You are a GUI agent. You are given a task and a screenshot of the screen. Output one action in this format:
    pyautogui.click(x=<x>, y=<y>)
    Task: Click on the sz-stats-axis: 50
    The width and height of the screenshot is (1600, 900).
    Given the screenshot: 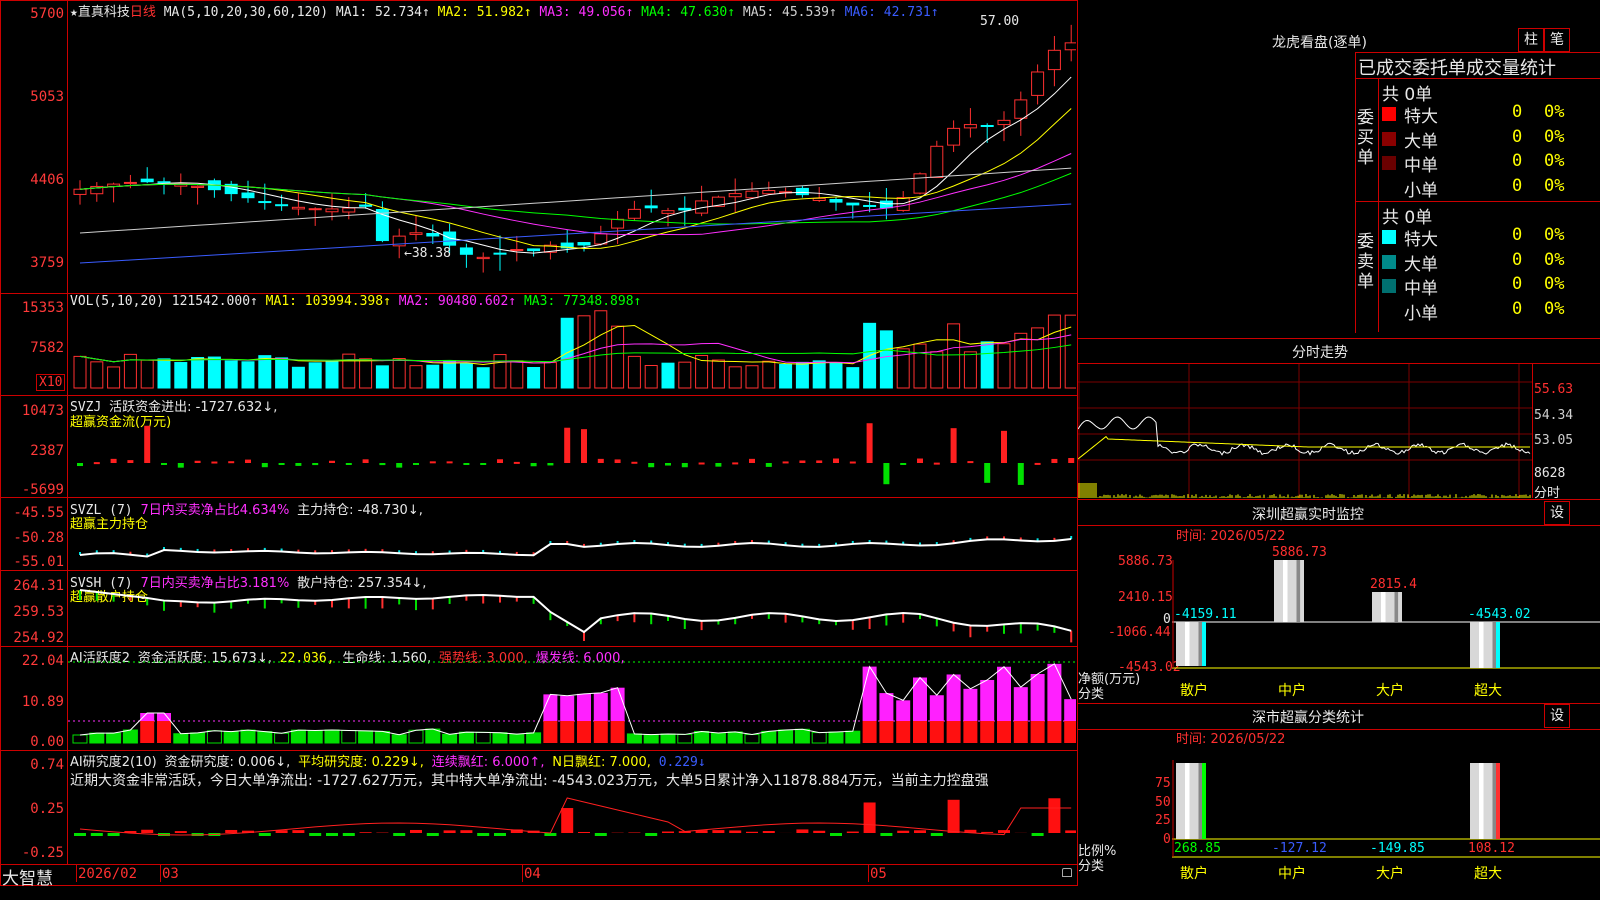 What is the action you would take?
    pyautogui.click(x=1163, y=802)
    